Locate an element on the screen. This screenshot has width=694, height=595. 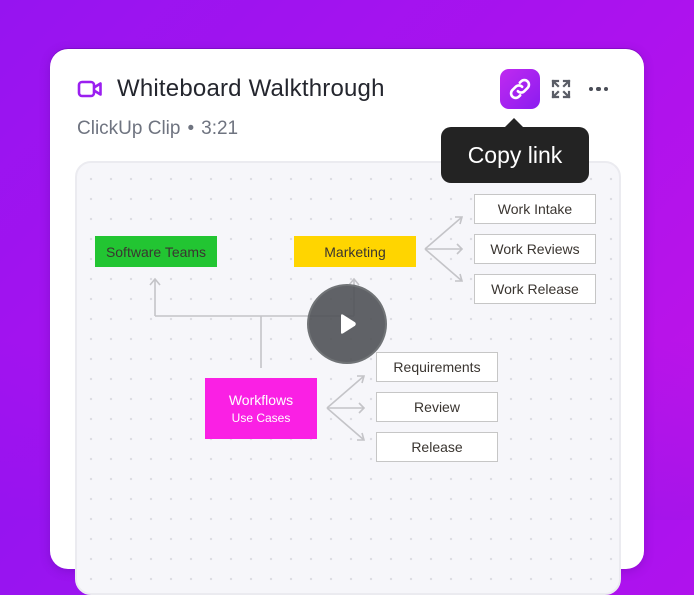
node-workflows-subtitle: Use Cases is located at coordinates (261, 418).